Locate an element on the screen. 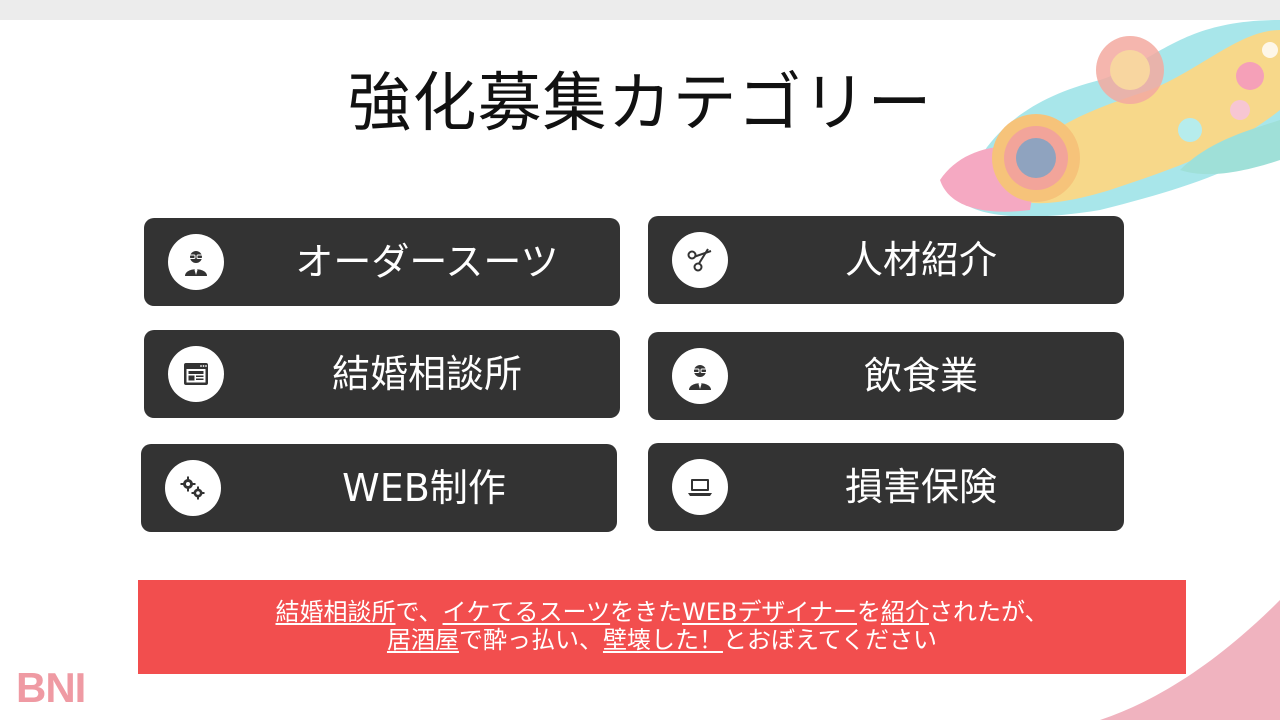 This screenshot has height=720, width=1280. category-card-recruitment: 人材紹介 is located at coordinates (886, 260).